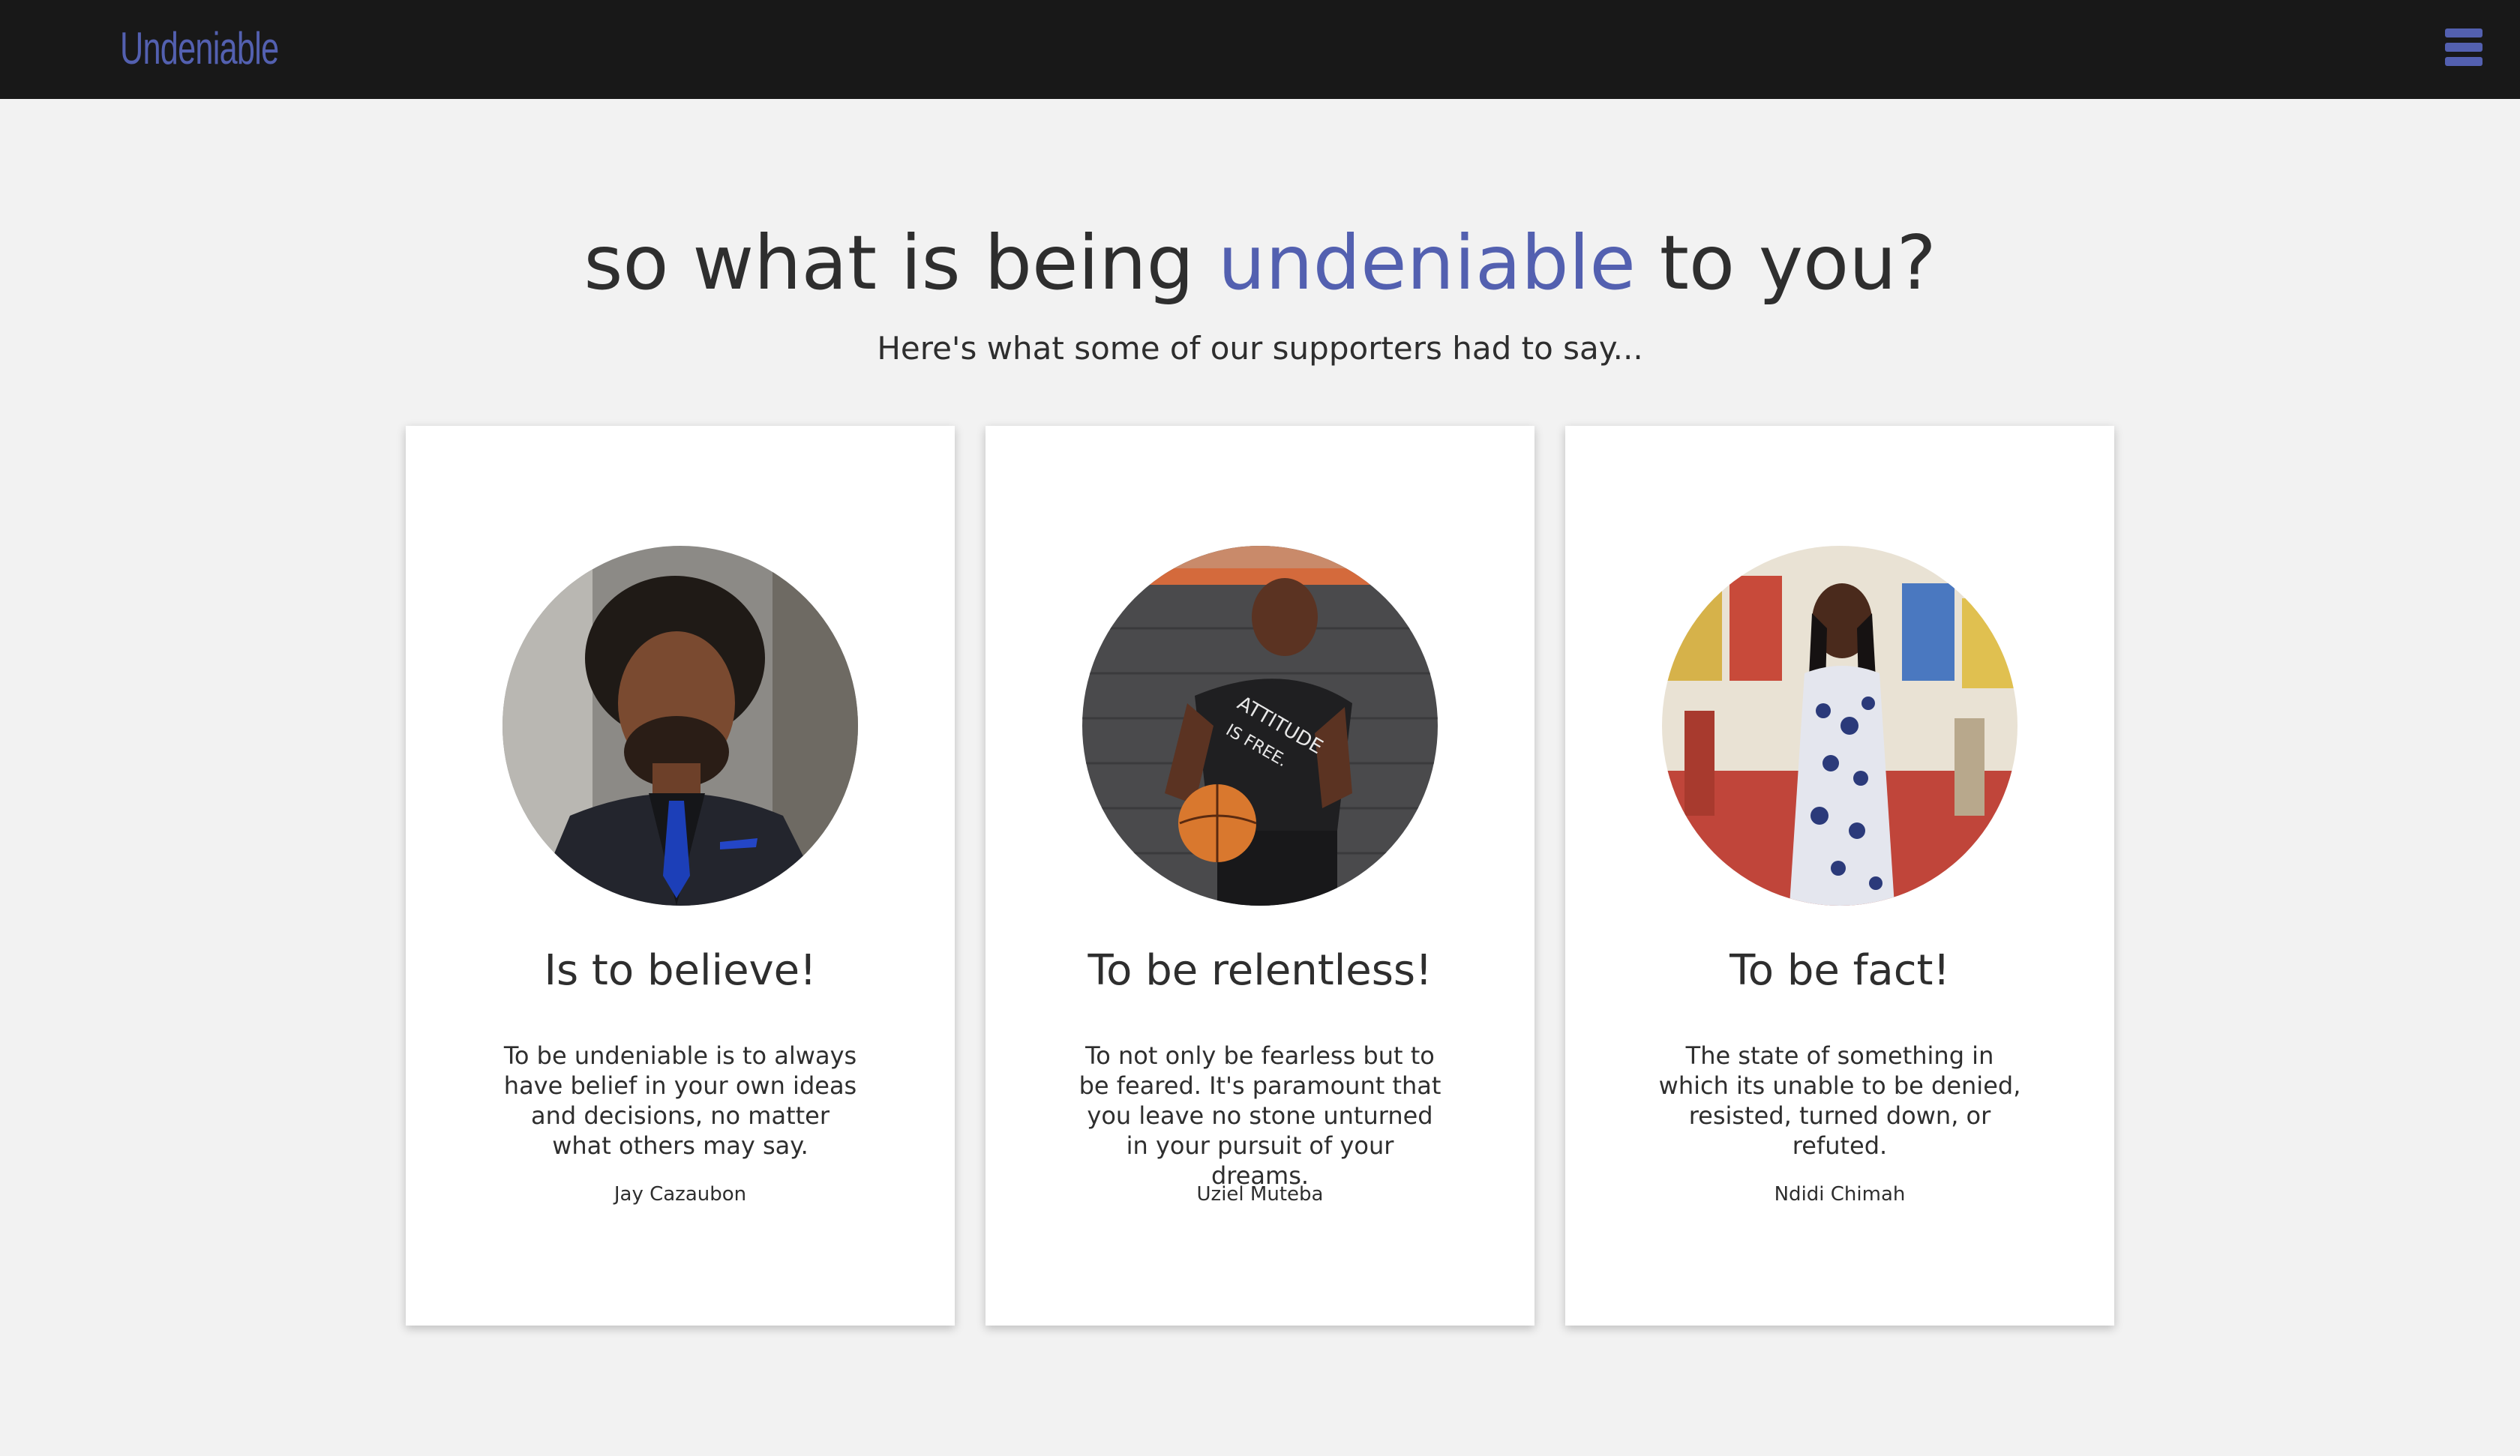 This screenshot has height=1456, width=2520. I want to click on heading-accent-word: undeniable, so click(1426, 263).